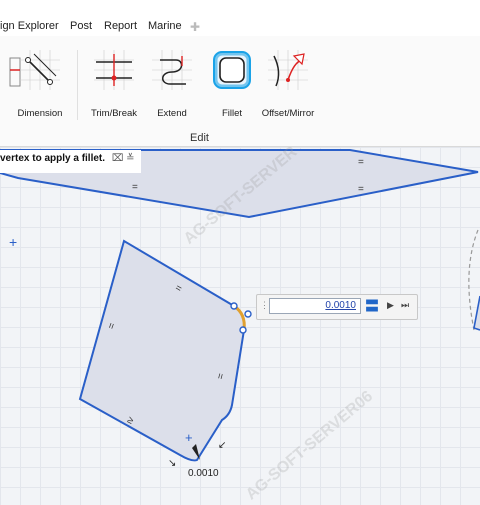 The width and height of the screenshot is (480, 505). What do you see at coordinates (172, 113) in the screenshot?
I see `extend-label: Extend` at bounding box center [172, 113].